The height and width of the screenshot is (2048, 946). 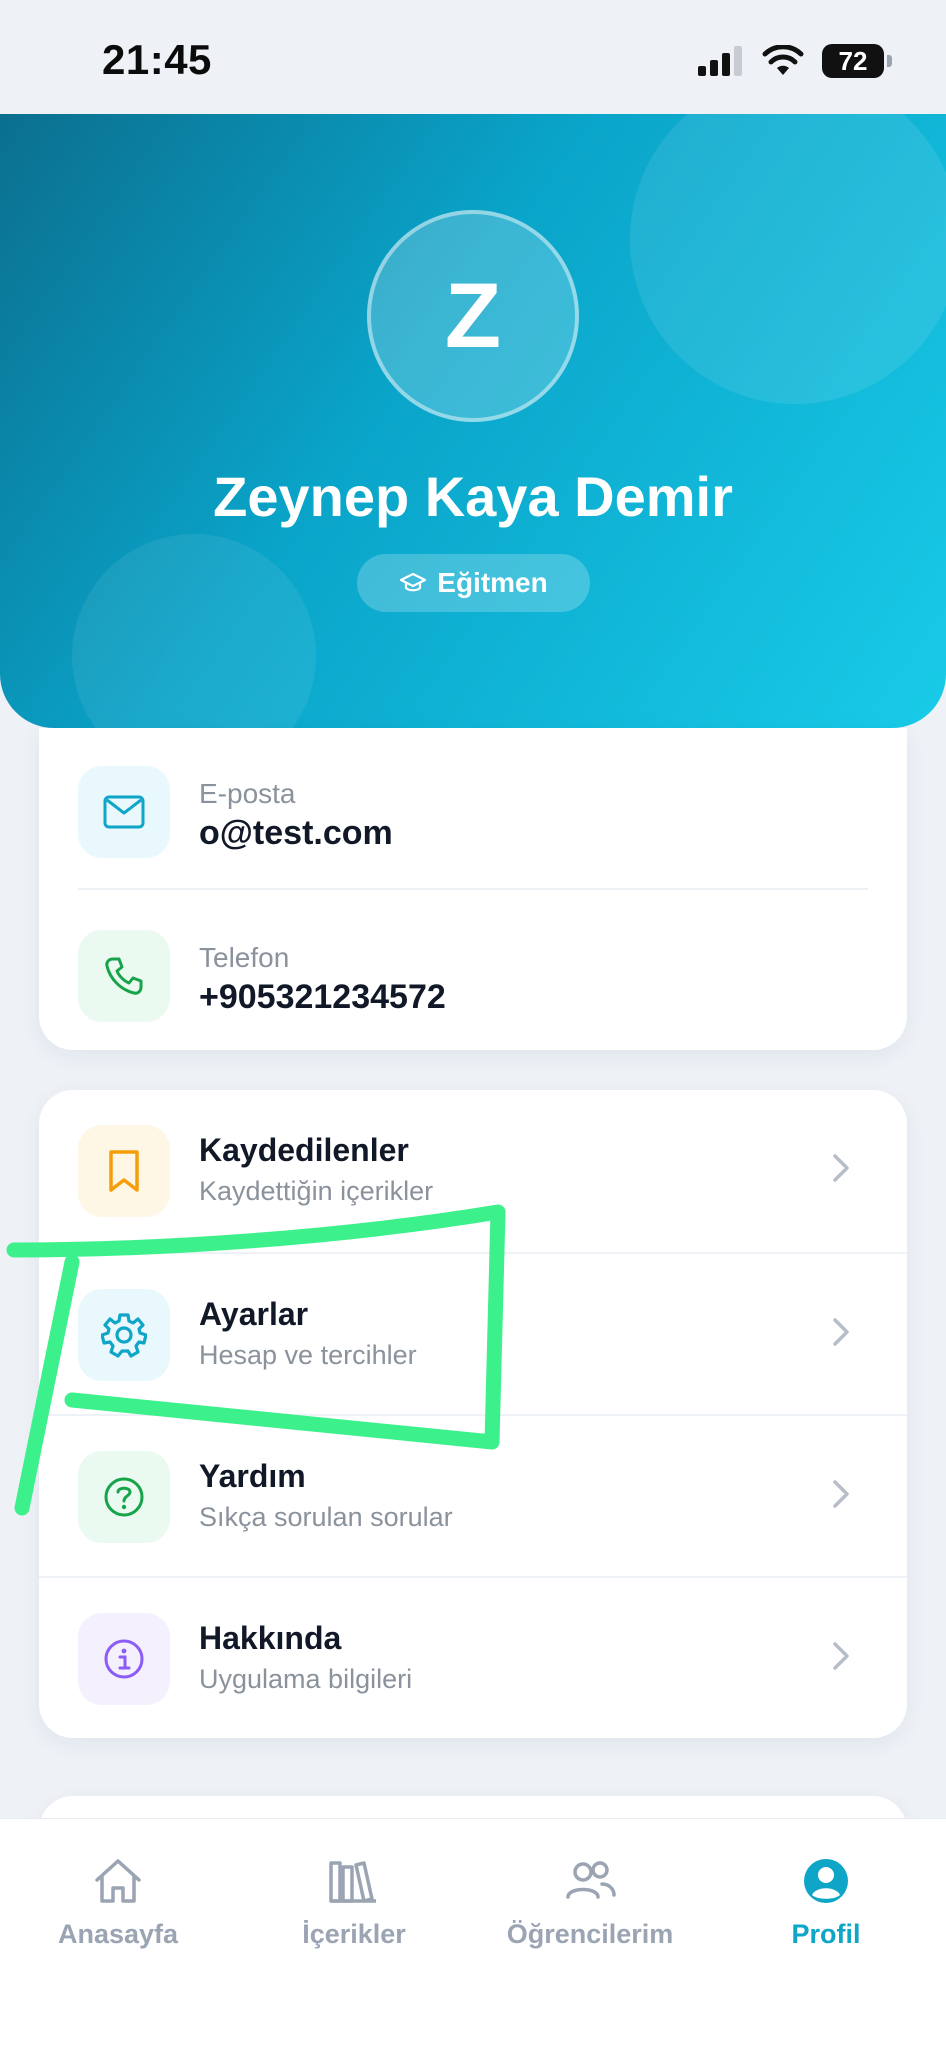 I want to click on menu-item-yardim: Yardım Sıkça sorulan sorular, so click(x=473, y=1495).